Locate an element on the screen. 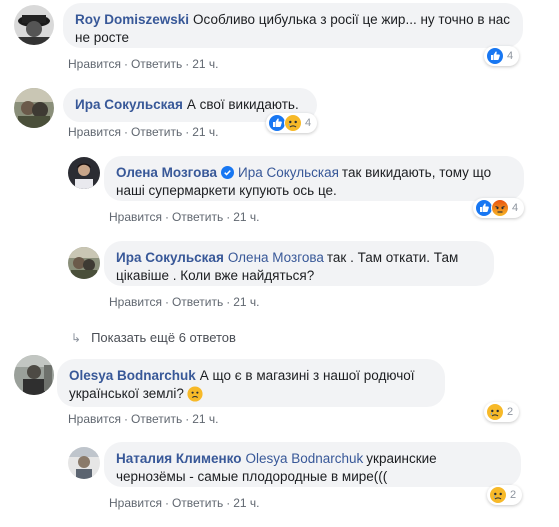 The height and width of the screenshot is (527, 559). show-more-replies-link: ↳ Показать ещё 6 ответов is located at coordinates (153, 337).